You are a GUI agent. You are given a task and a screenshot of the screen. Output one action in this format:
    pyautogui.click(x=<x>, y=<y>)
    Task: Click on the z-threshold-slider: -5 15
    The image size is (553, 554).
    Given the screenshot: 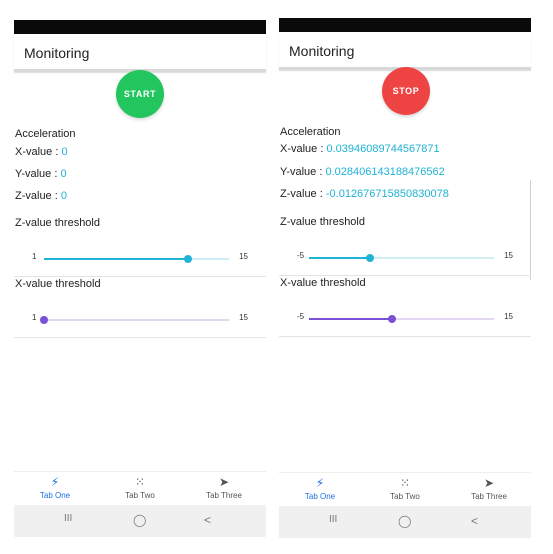 What is the action you would take?
    pyautogui.click(x=405, y=258)
    